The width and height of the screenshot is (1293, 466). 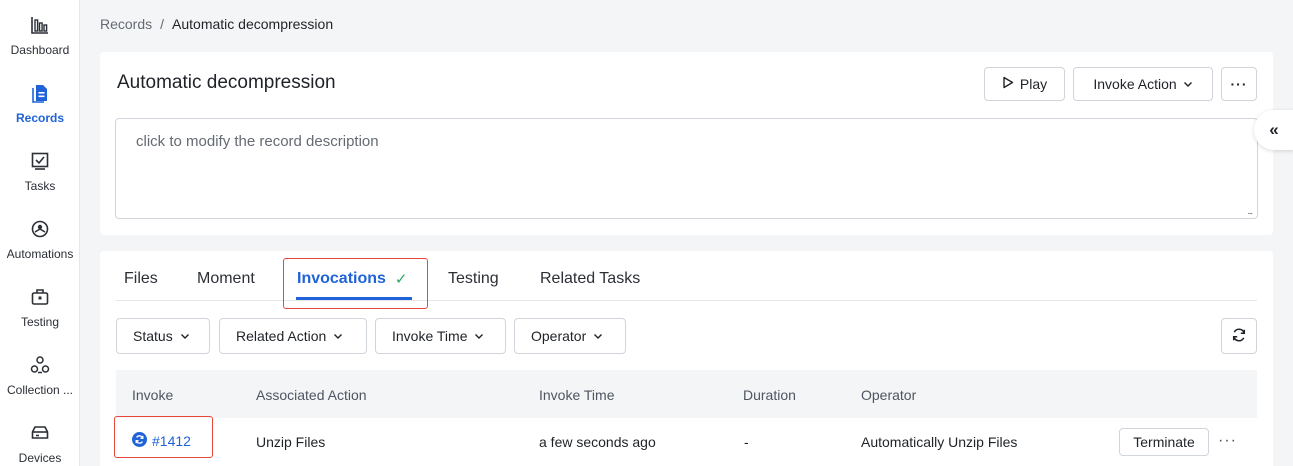 I want to click on tab-testing: Testing, so click(x=473, y=279).